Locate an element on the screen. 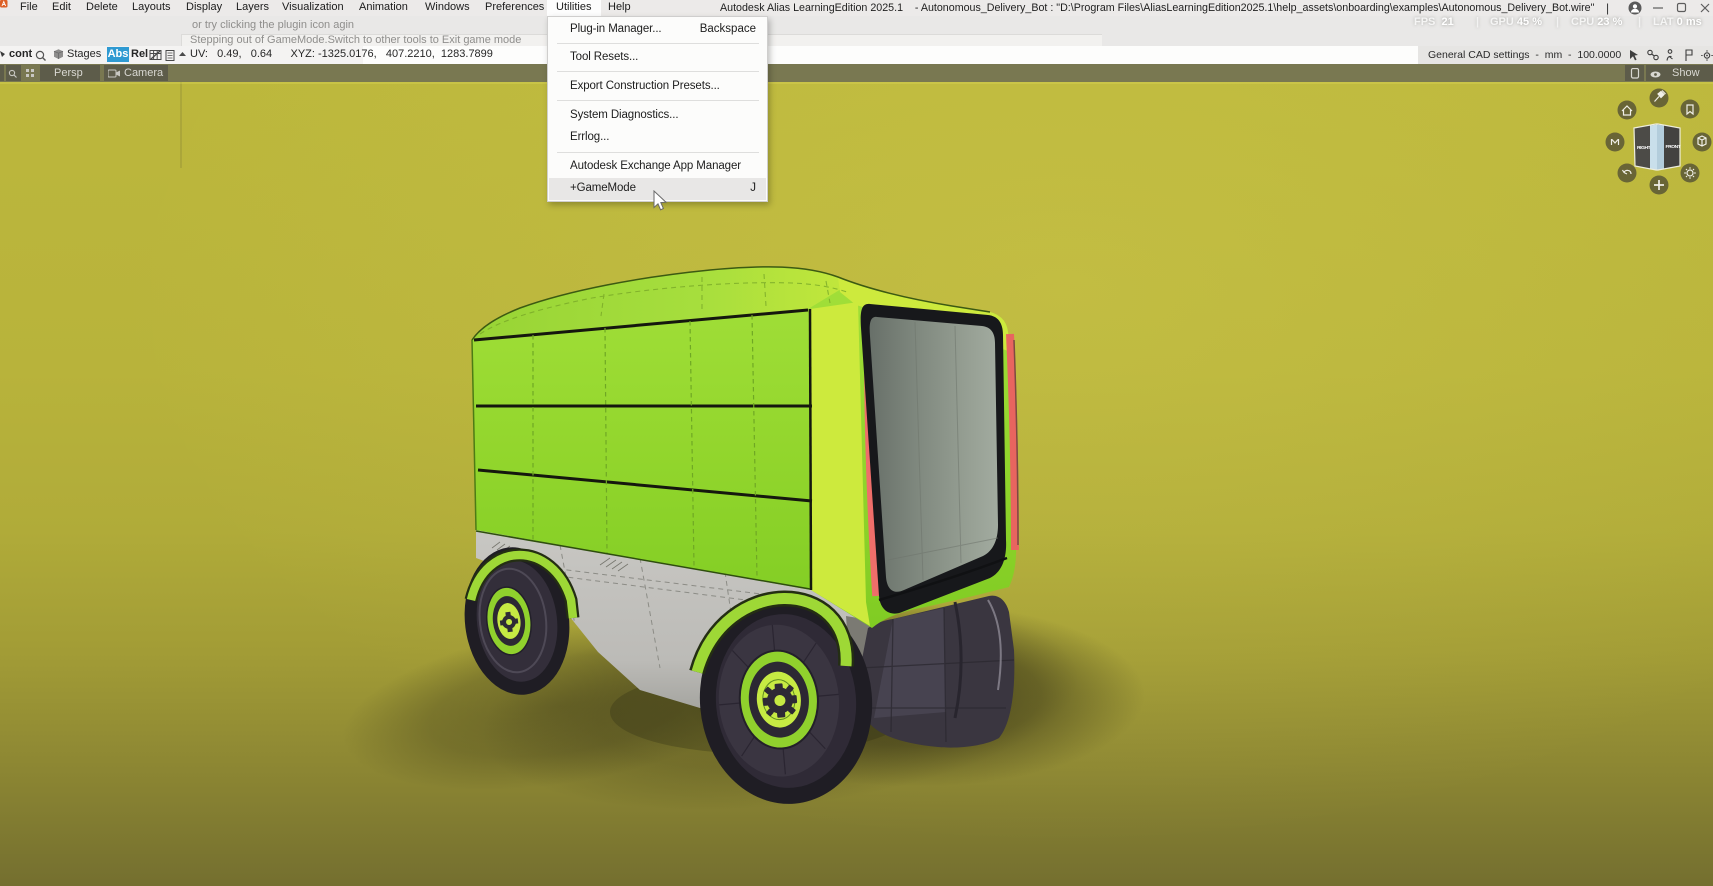 The image size is (1713, 886). svg-text: RIGHT is located at coordinates (1644, 148).